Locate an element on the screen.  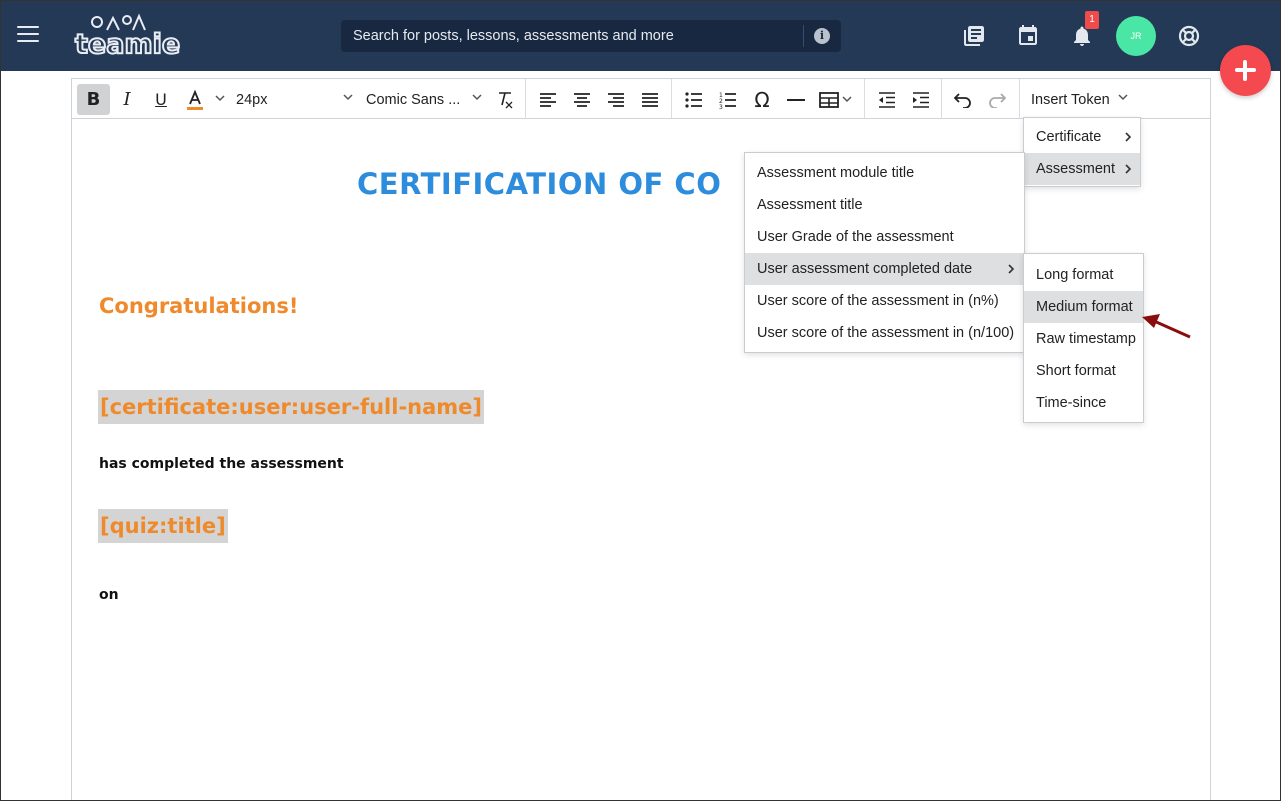
annotation-arrow-icon is located at coordinates (1166, 326).